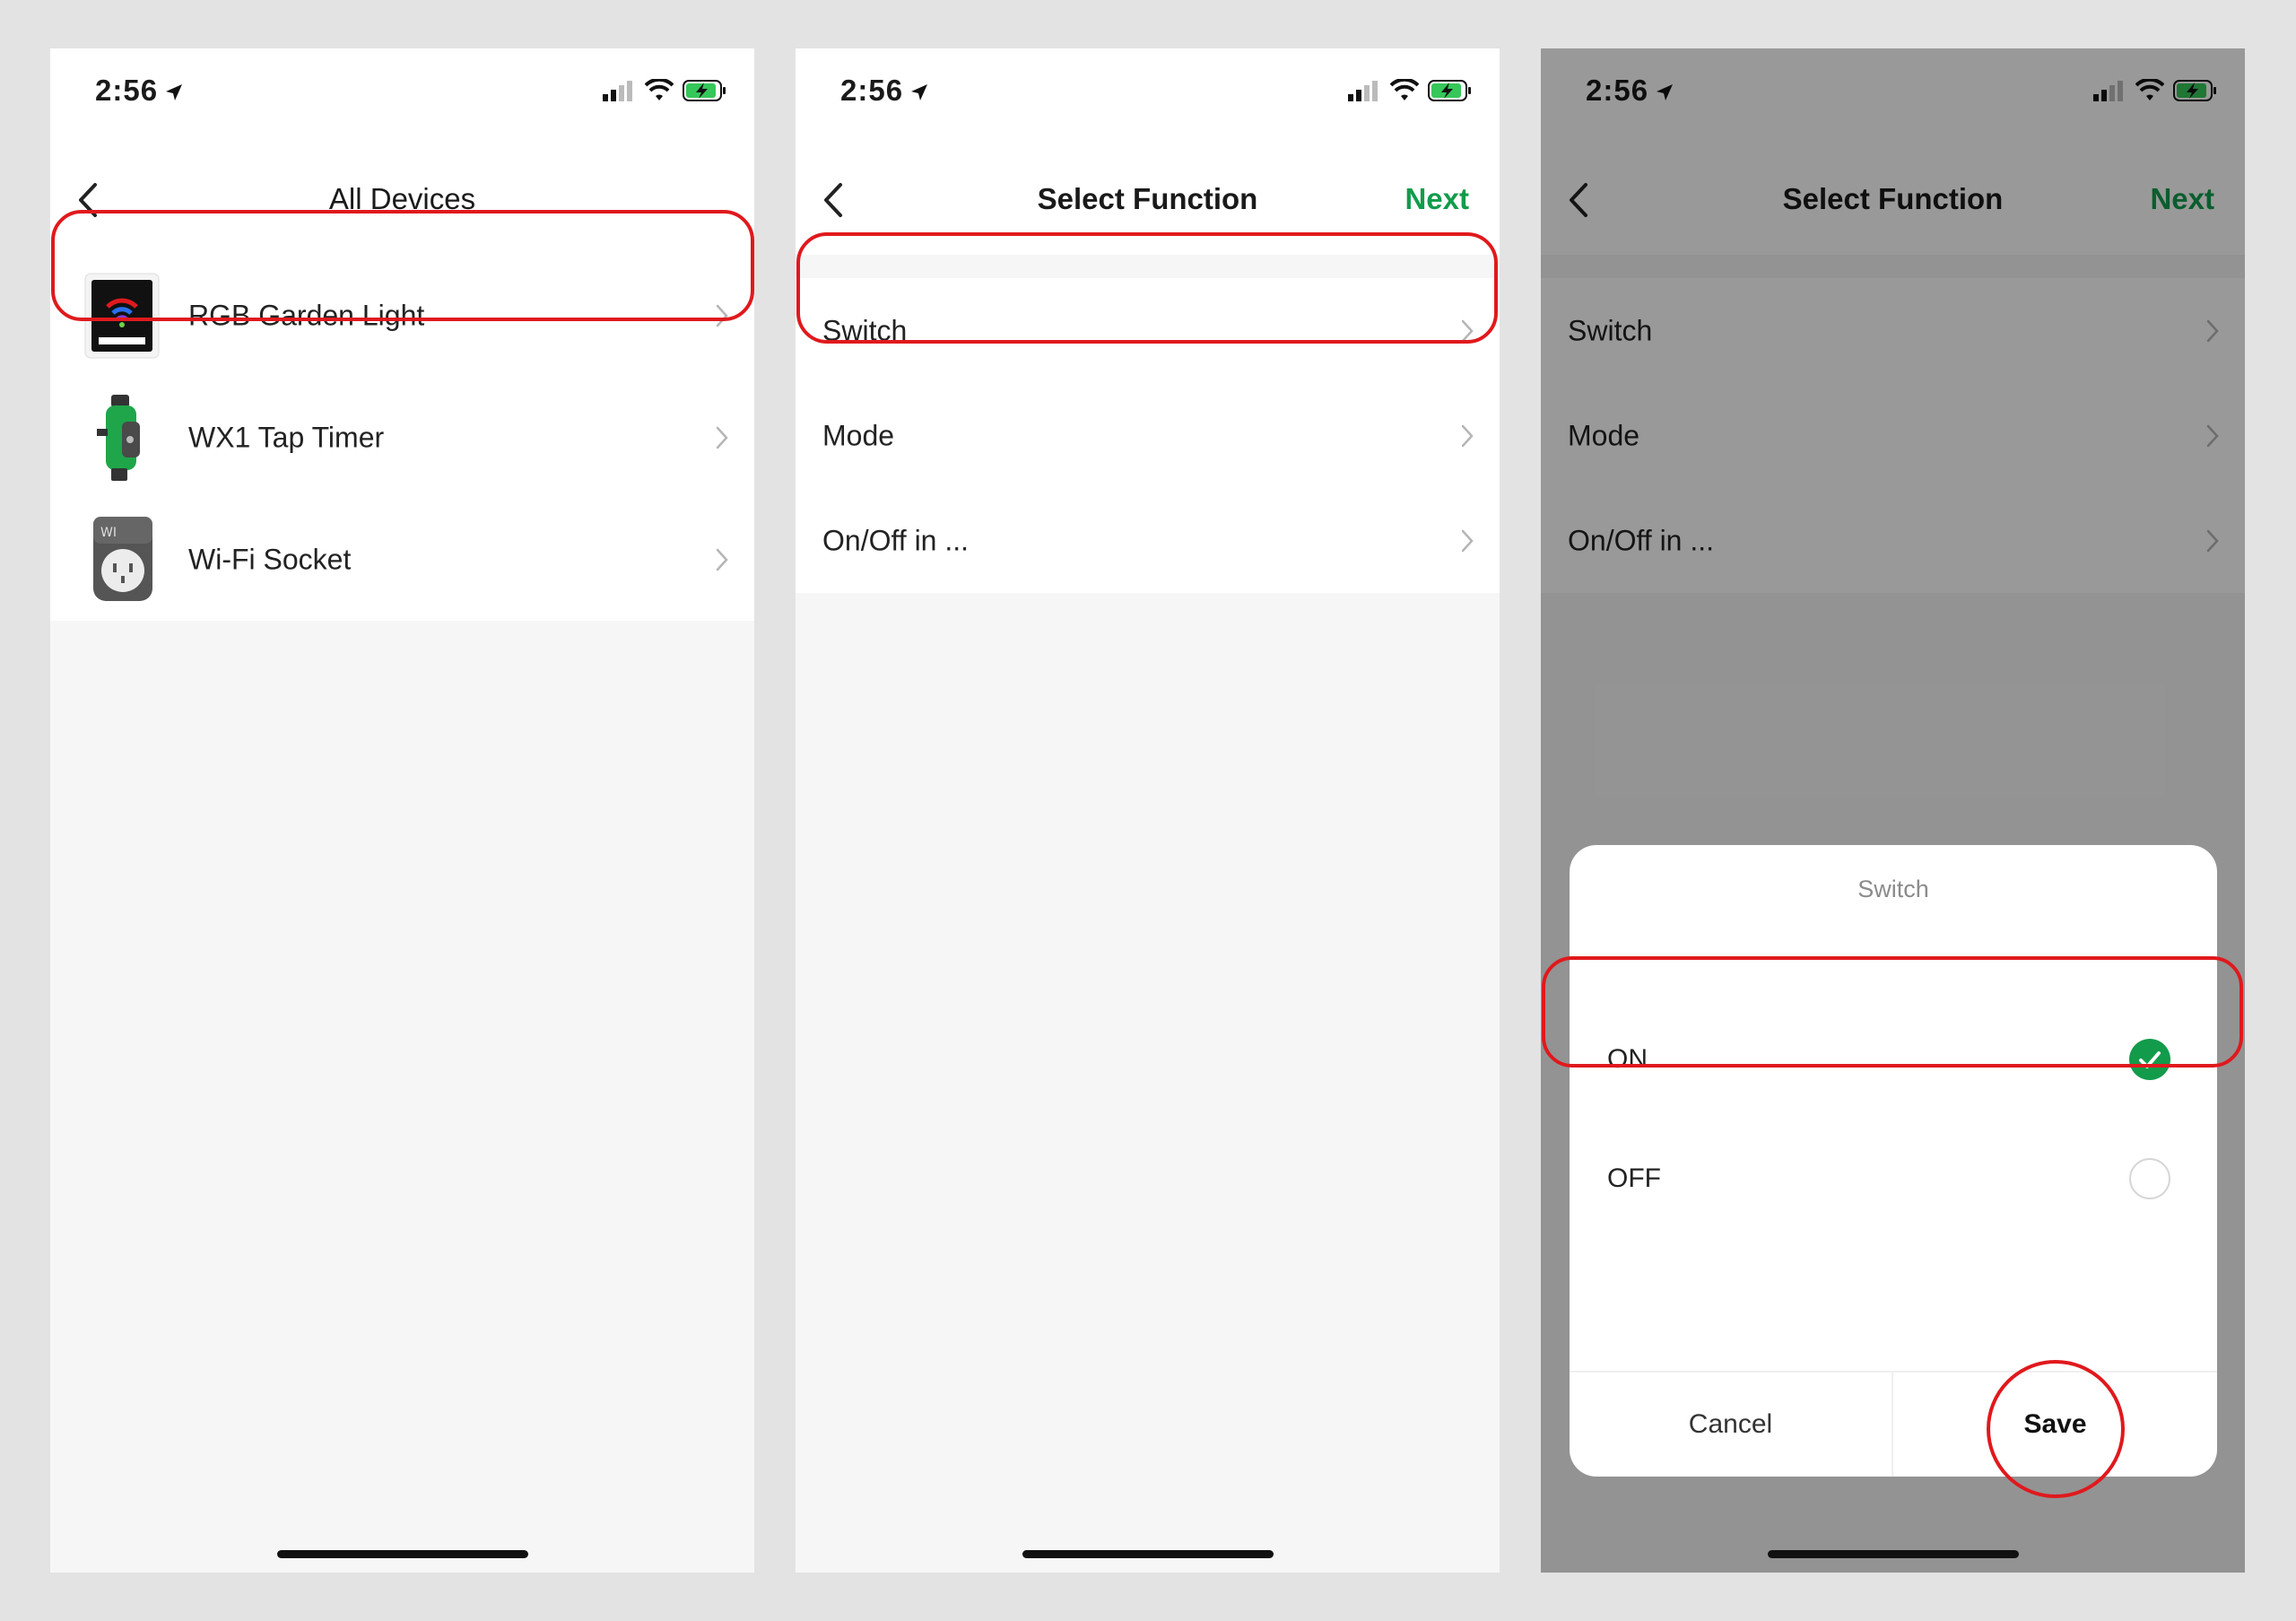  What do you see at coordinates (1437, 199) in the screenshot?
I see `next-button: Next` at bounding box center [1437, 199].